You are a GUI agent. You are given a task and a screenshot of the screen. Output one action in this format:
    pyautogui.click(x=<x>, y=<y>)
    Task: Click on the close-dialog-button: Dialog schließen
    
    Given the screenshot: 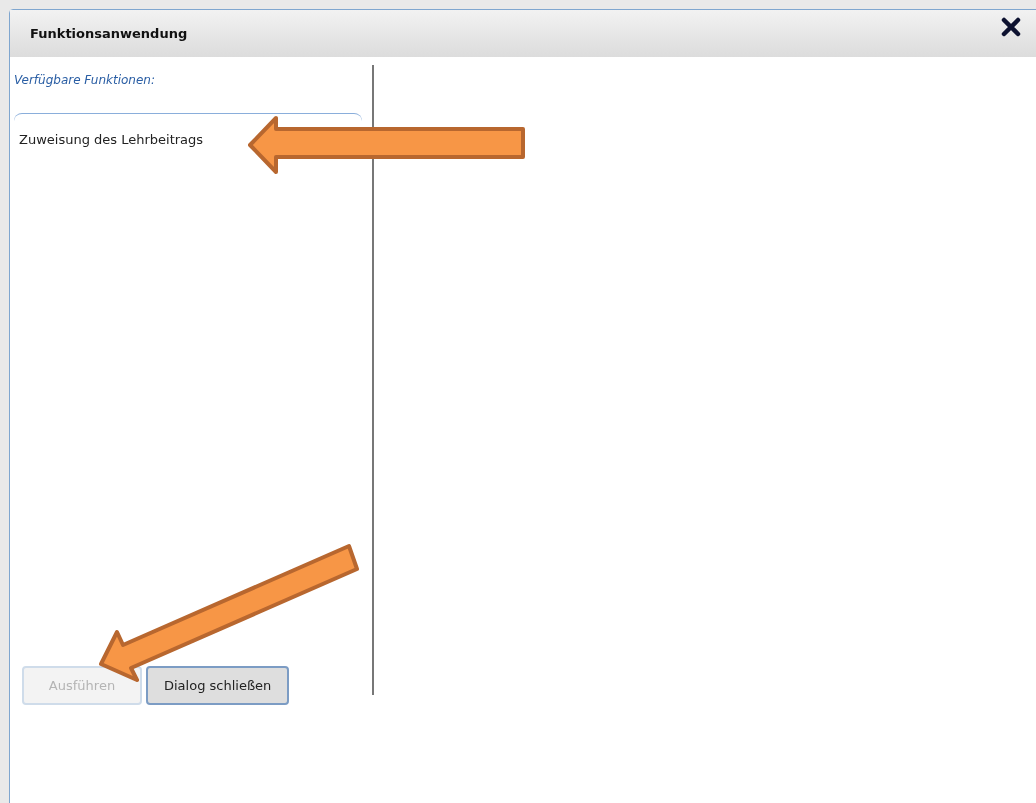 What is the action you would take?
    pyautogui.click(x=218, y=685)
    